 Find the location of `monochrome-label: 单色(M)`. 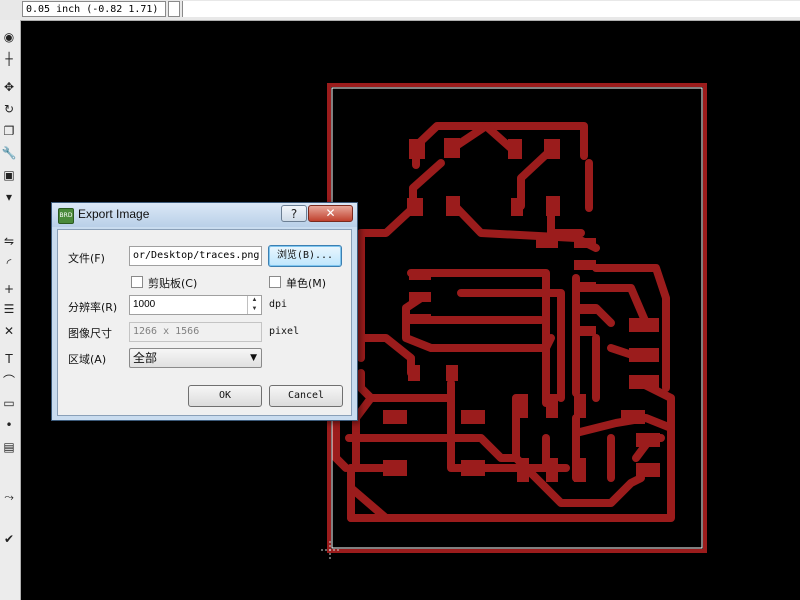

monochrome-label: 单色(M) is located at coordinates (306, 283).